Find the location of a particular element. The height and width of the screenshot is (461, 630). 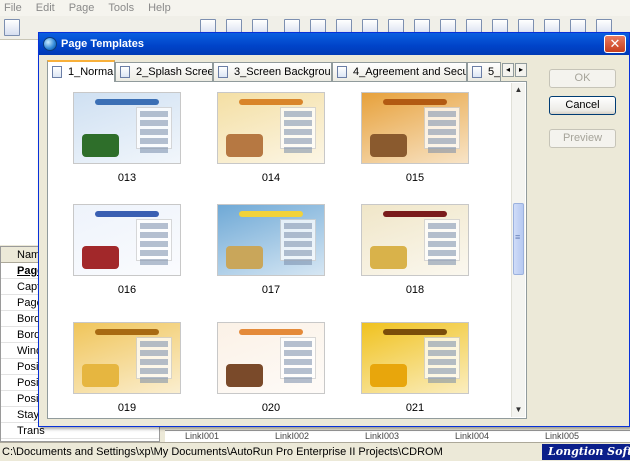

template-thumbnail: 019 is located at coordinates (127, 368).